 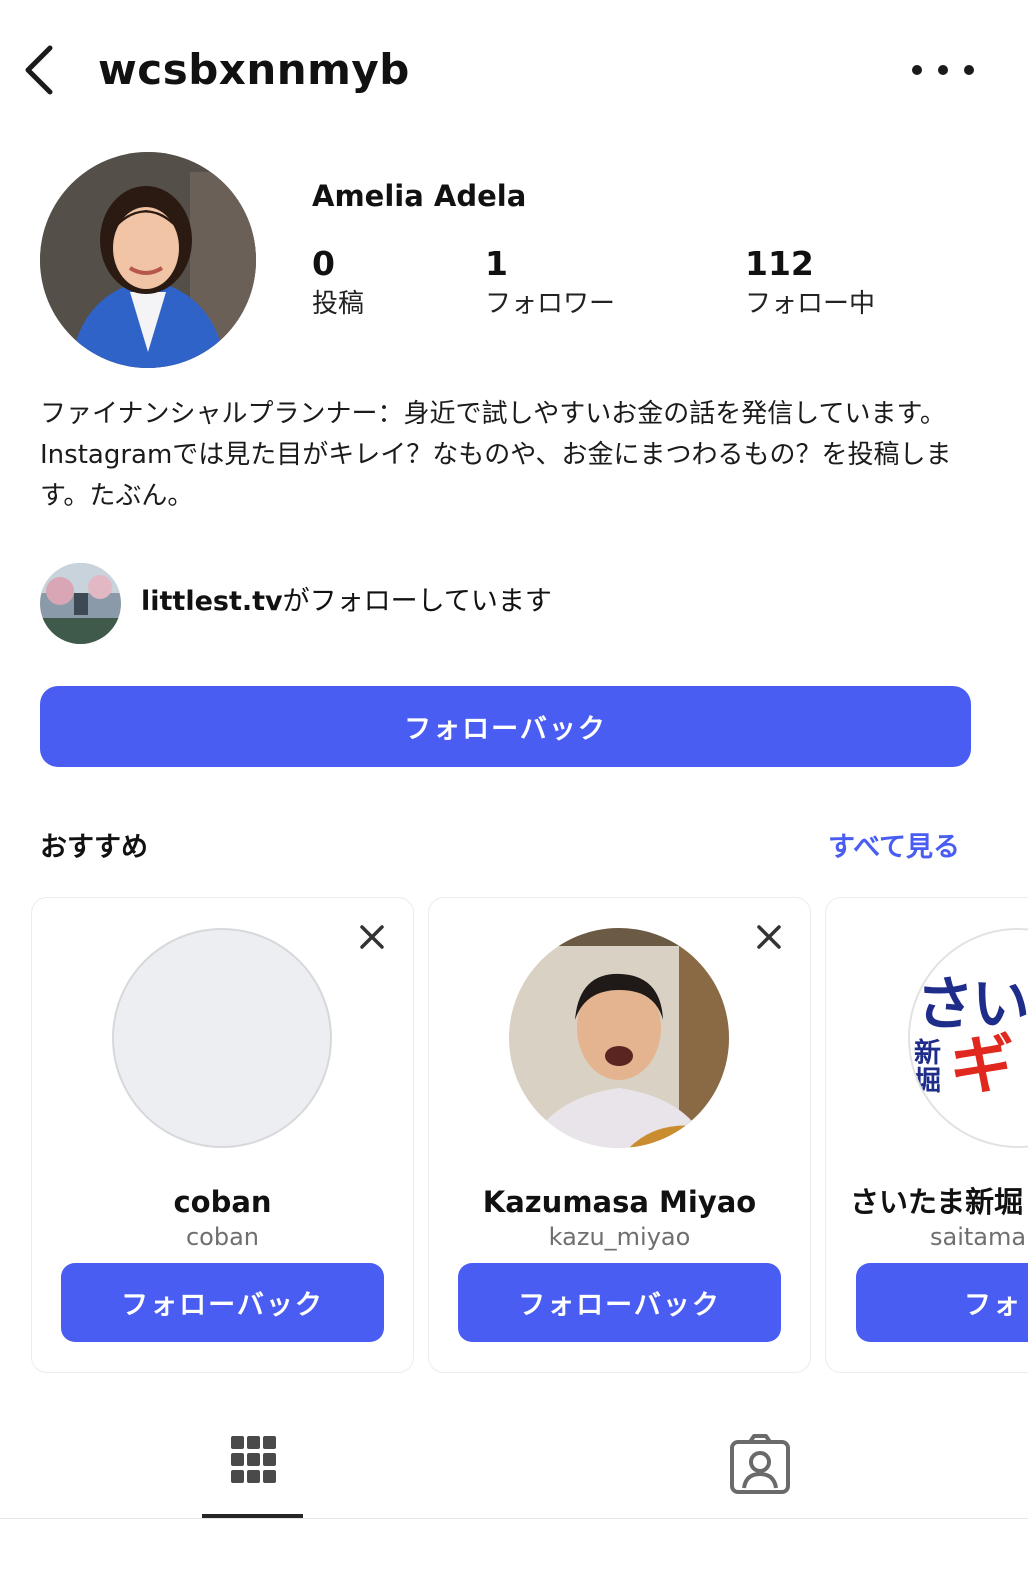 What do you see at coordinates (894, 848) in the screenshot?
I see `see-all-link: すべて見る` at bounding box center [894, 848].